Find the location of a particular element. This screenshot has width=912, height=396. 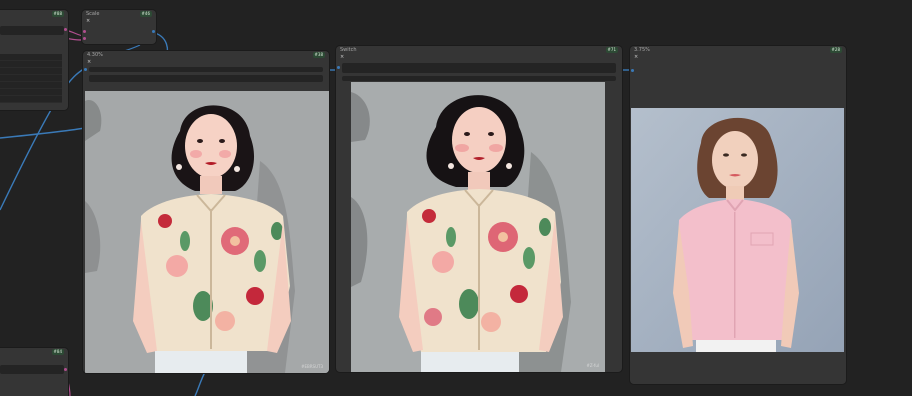

node-small-top: Scale #46 × is located at coordinates (119, 27).